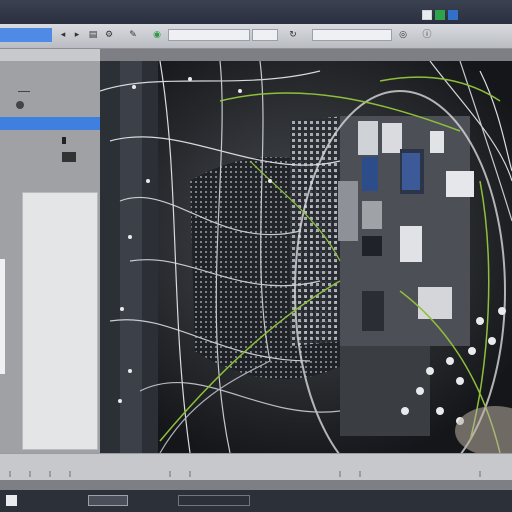 This screenshot has width=512, height=512. I want to click on window-controls, so click(440, 15).